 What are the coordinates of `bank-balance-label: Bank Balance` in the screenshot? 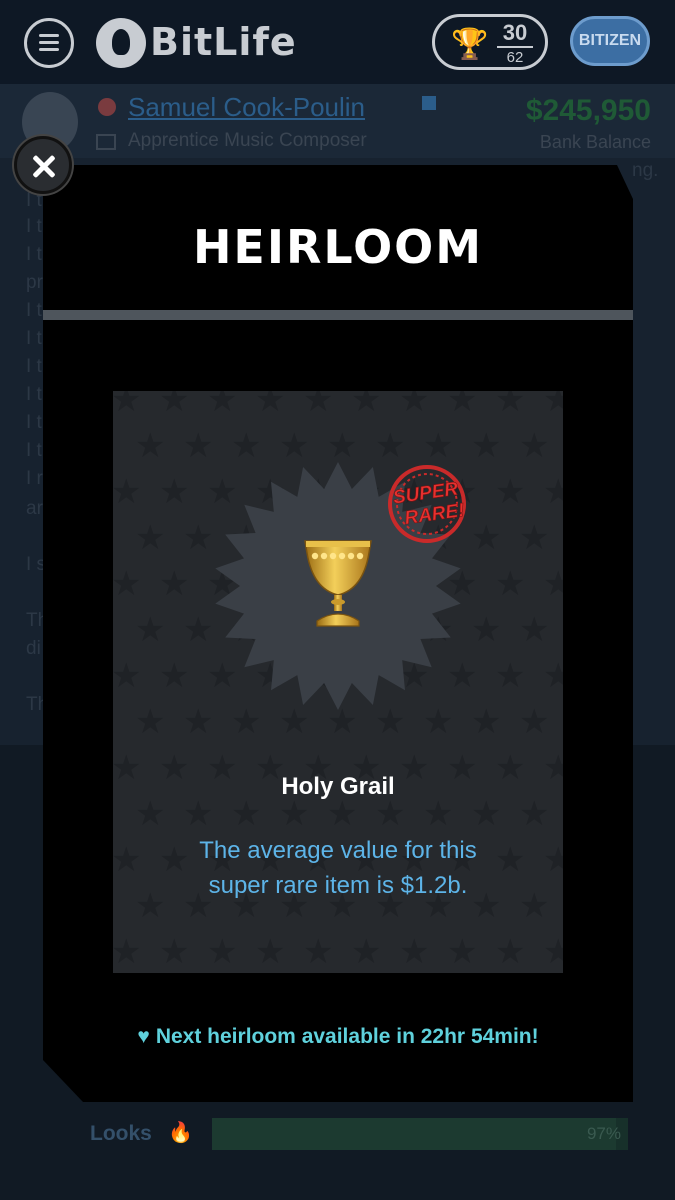 It's located at (595, 142).